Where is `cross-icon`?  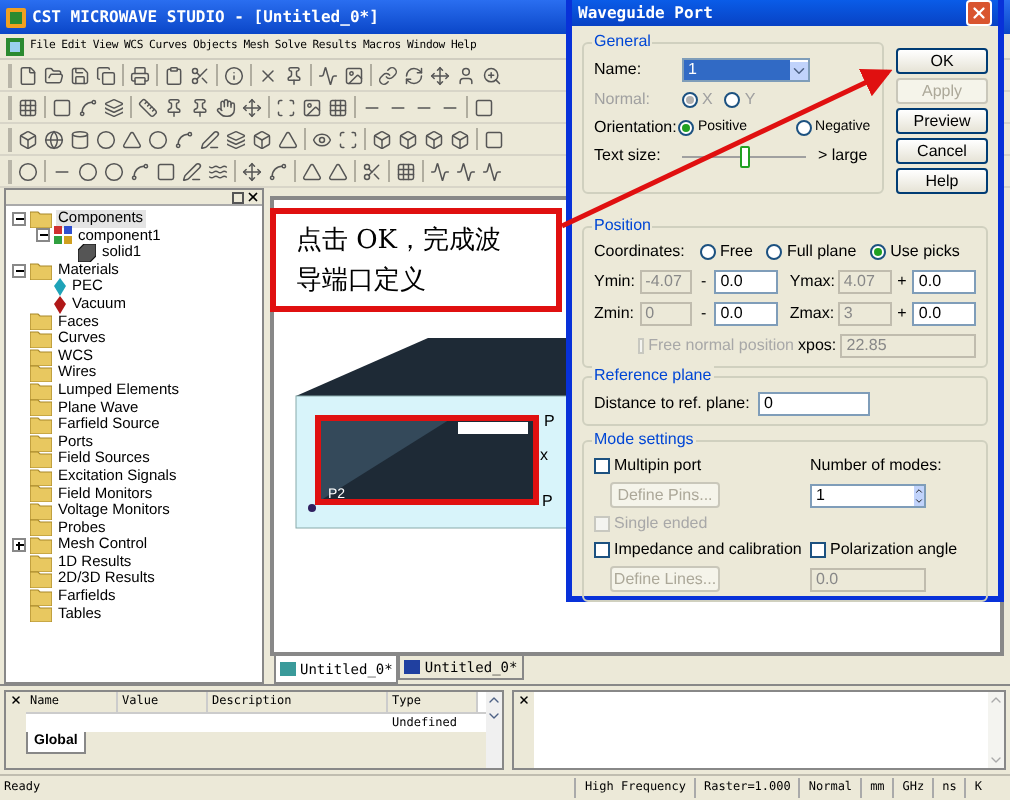 cross-icon is located at coordinates (268, 75).